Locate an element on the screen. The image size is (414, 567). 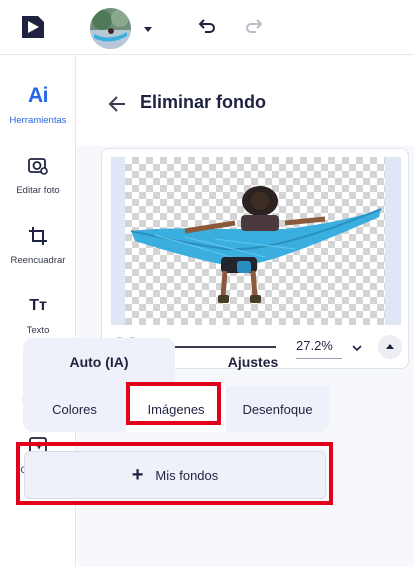
sidebar-item-label: Editar foto is located at coordinates (38, 190).